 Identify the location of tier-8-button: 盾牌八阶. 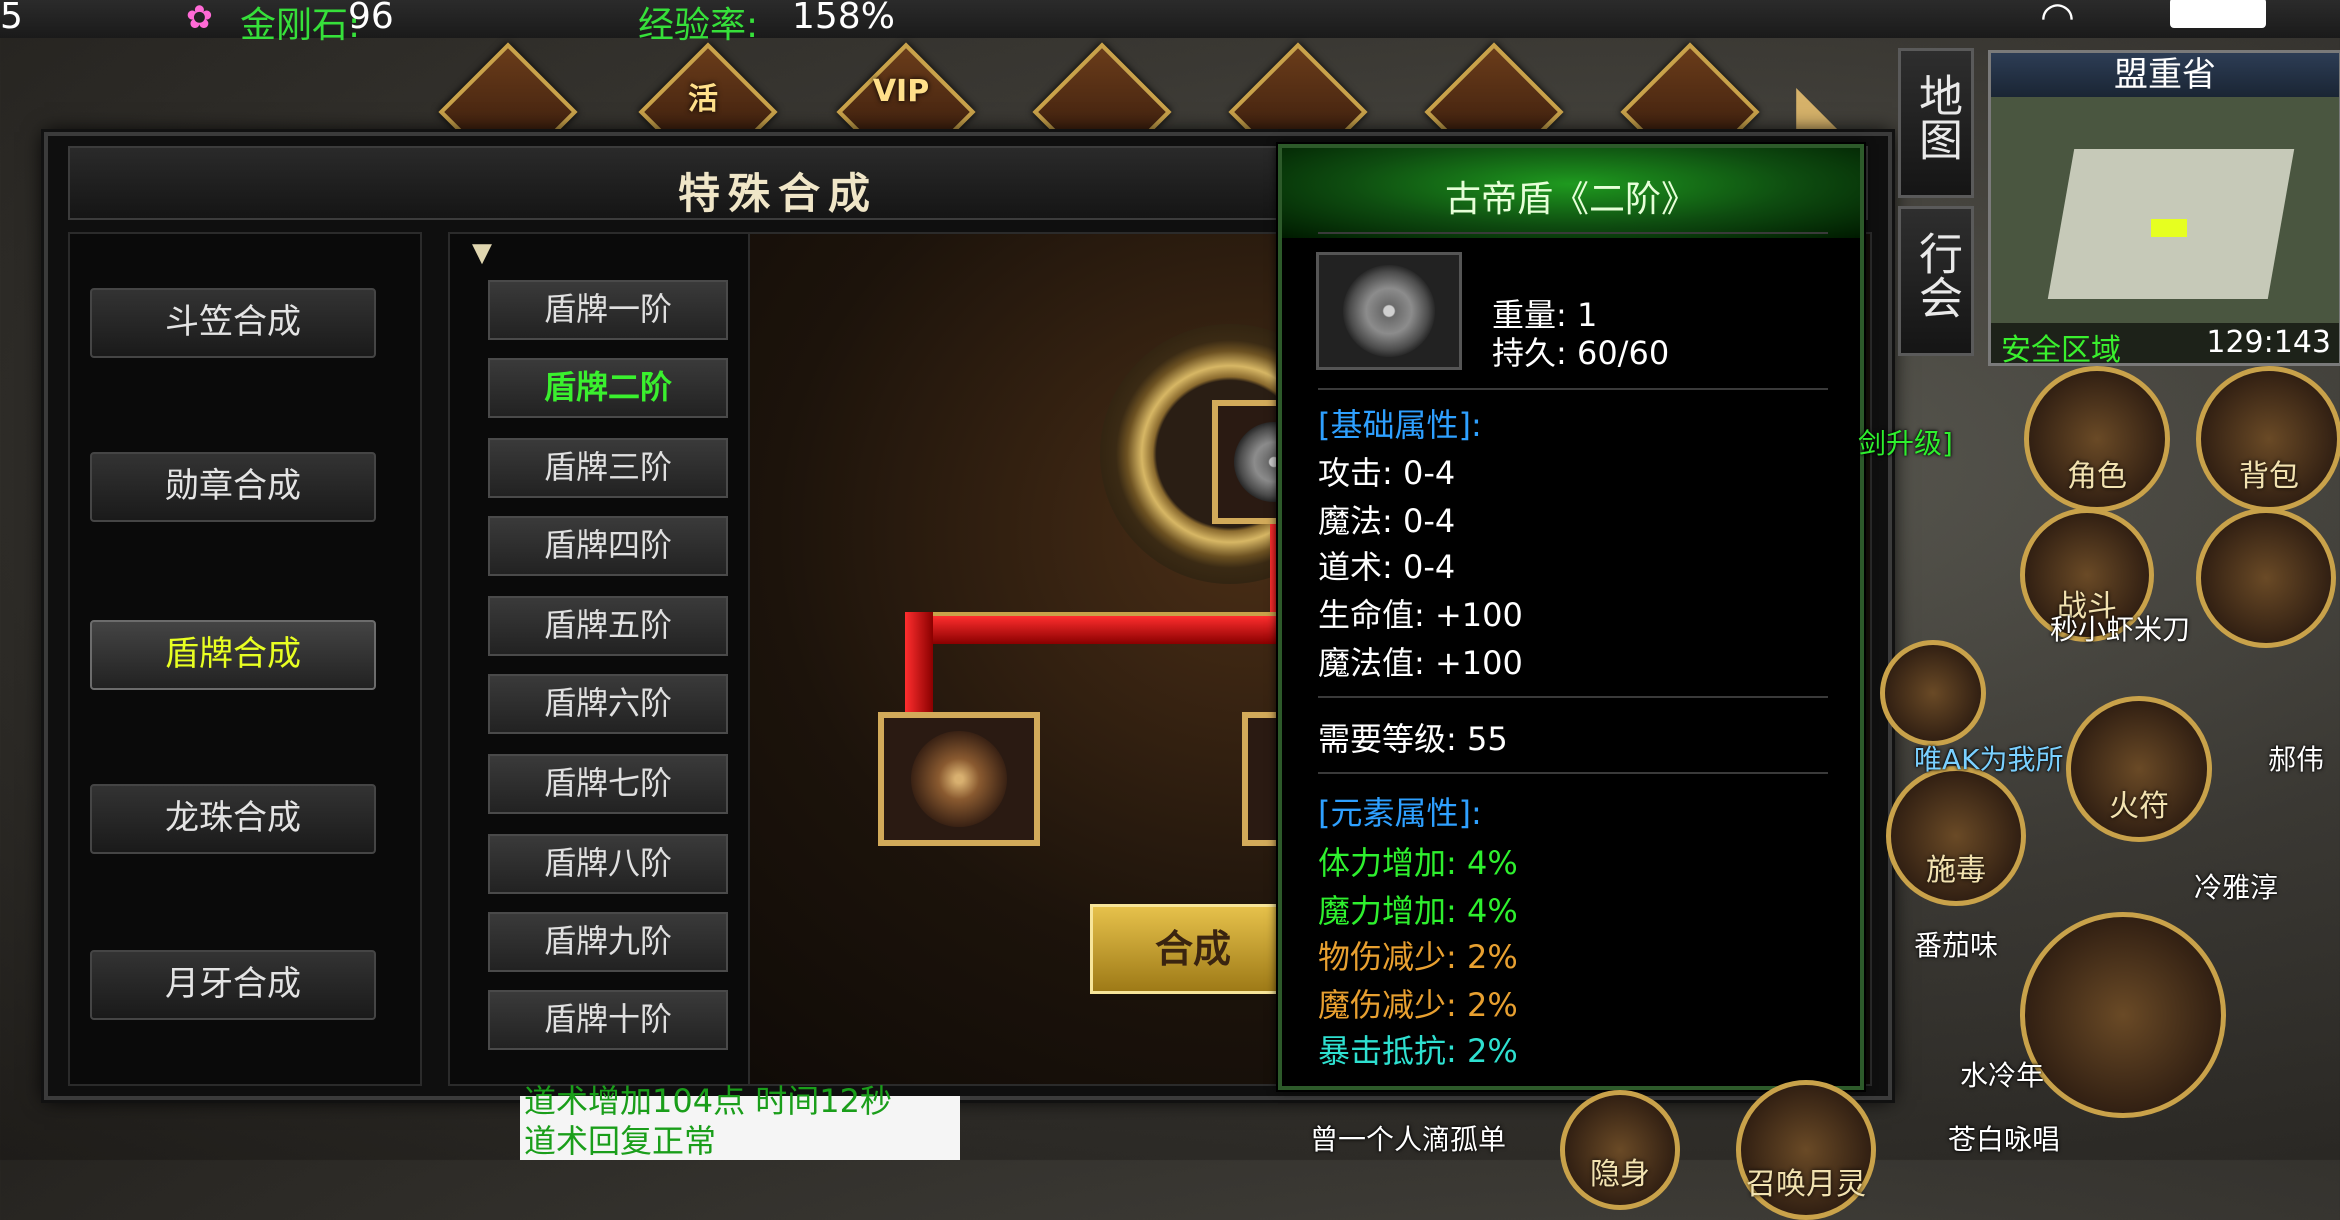
(608, 864).